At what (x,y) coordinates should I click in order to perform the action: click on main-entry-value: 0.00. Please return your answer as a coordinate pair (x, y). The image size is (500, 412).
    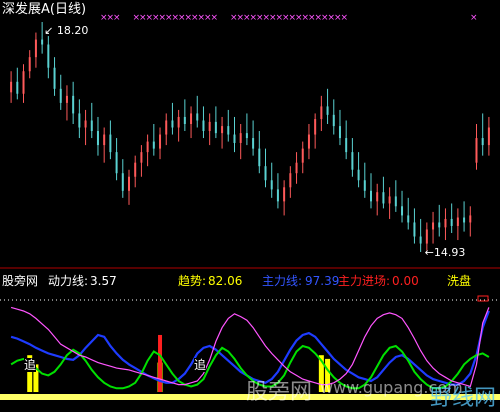
    Looking at the image, I should click on (405, 281).